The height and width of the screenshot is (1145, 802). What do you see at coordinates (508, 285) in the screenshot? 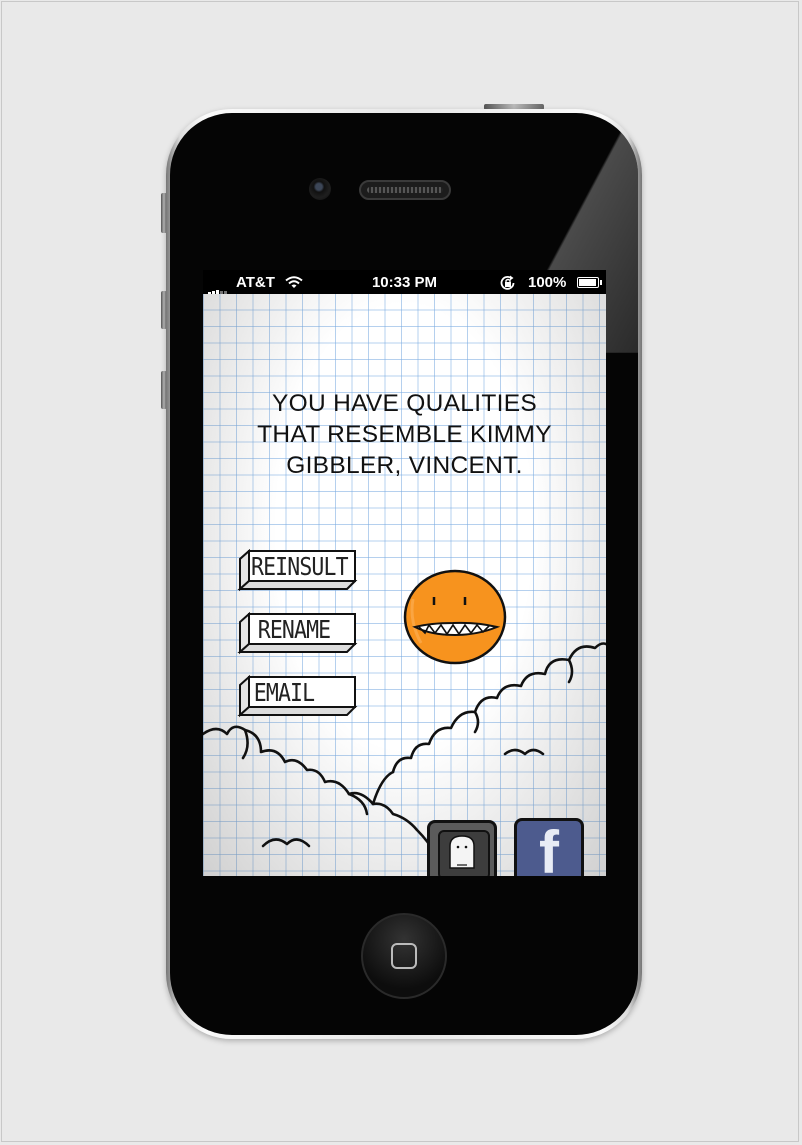
I see `rotation-lock-icon` at bounding box center [508, 285].